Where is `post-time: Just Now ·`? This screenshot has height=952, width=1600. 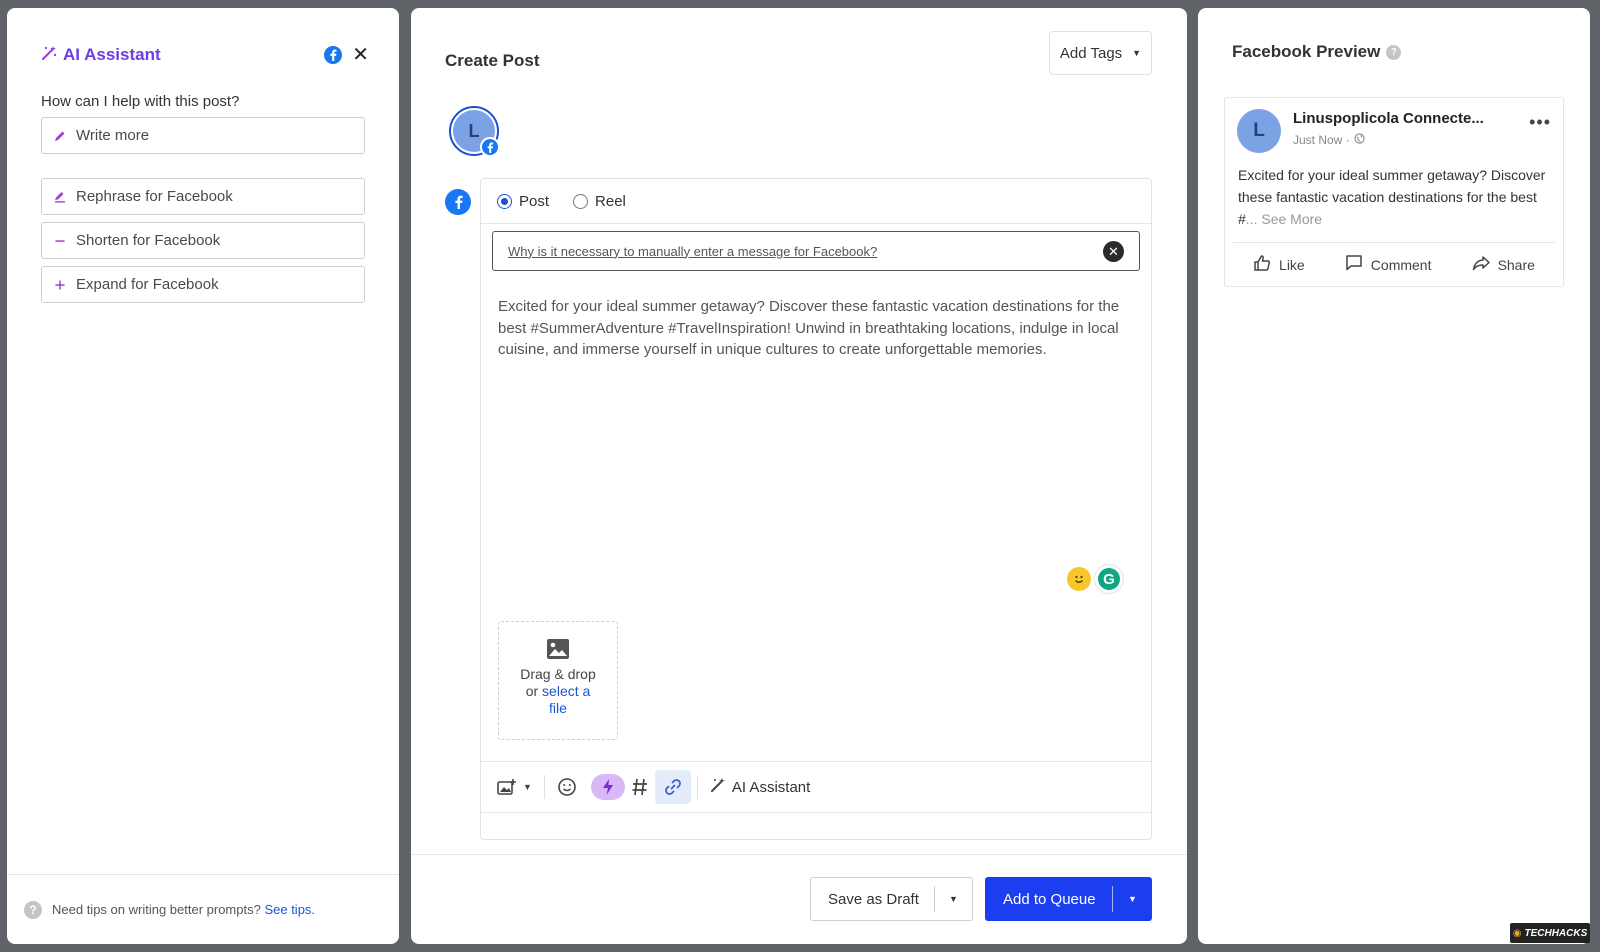 post-time: Just Now · is located at coordinates (1329, 140).